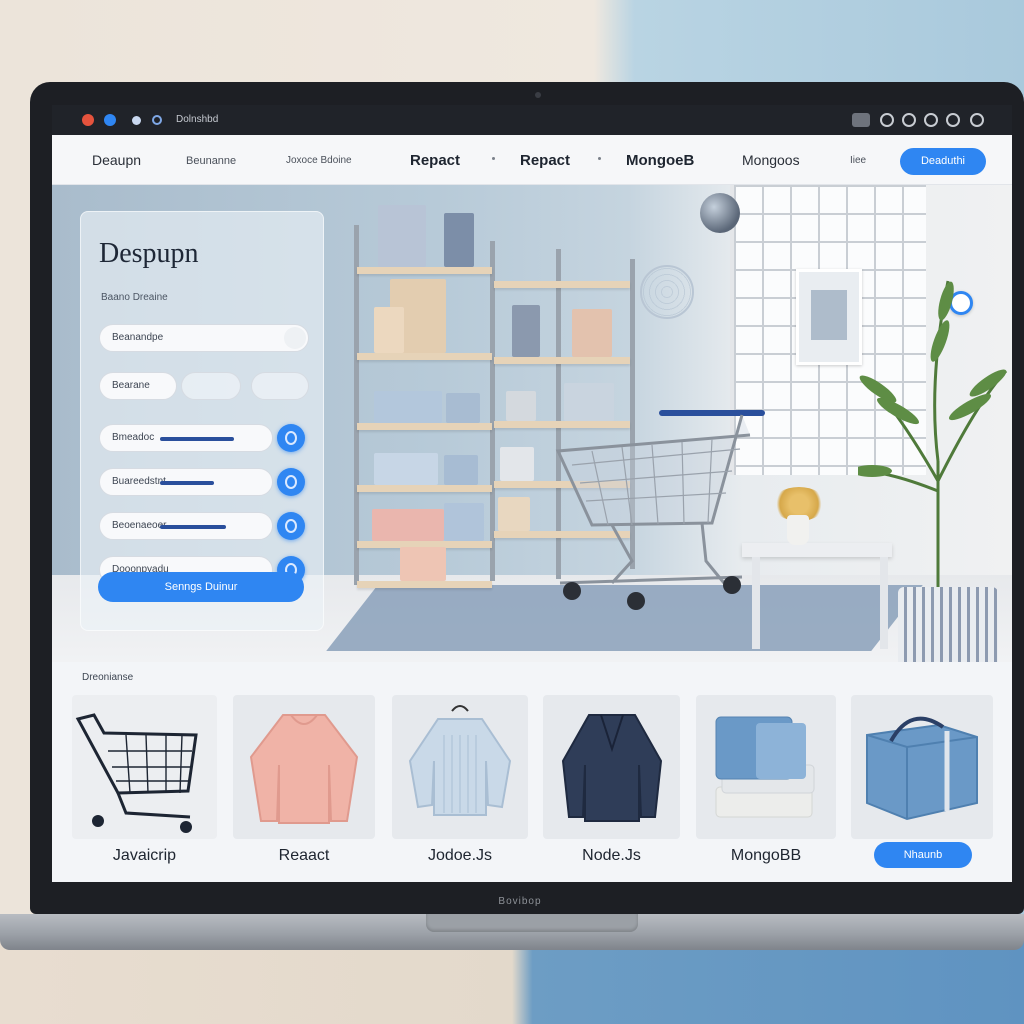 Image resolution: width=1024 pixels, height=1024 pixels. Describe the element at coordinates (295, 338) in the screenshot. I see `field-1-icon` at that location.